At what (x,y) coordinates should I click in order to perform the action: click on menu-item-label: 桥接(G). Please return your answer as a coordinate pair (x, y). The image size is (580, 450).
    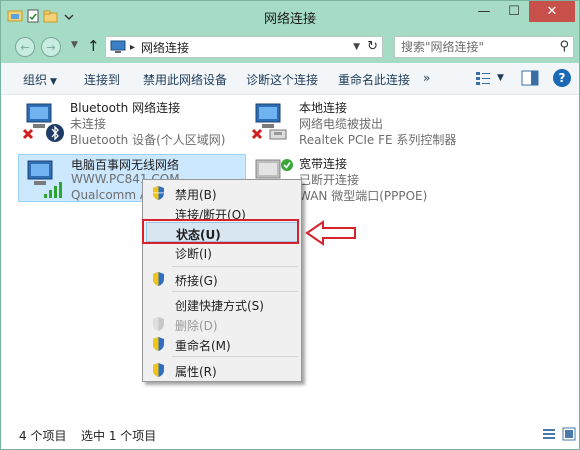
    Looking at the image, I should click on (196, 281).